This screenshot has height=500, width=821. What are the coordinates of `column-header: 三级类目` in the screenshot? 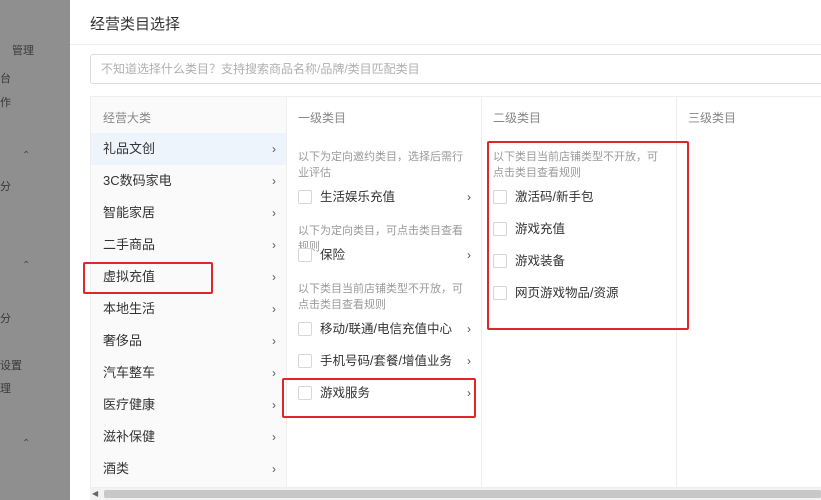 It's located at (712, 118).